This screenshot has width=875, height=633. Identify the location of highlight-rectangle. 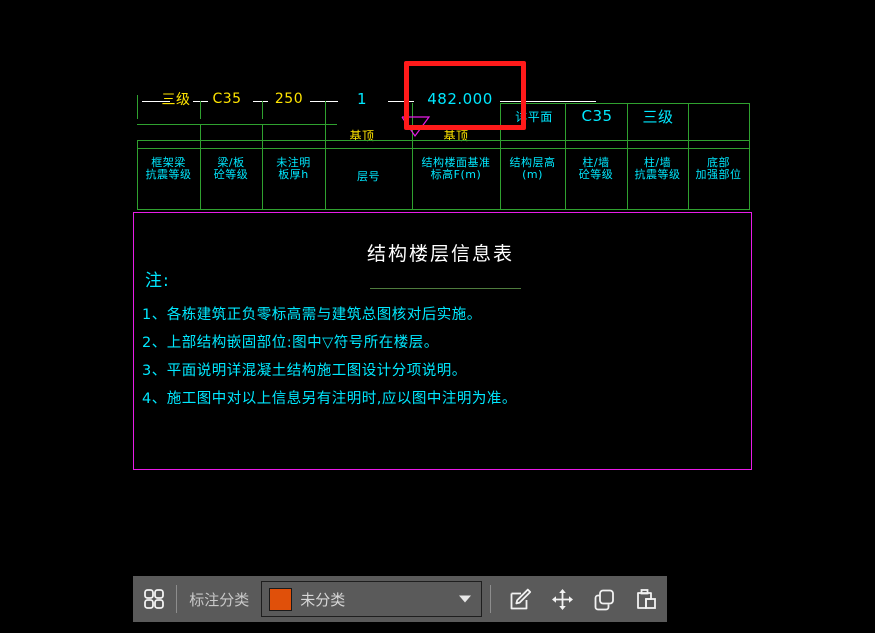
(465, 95).